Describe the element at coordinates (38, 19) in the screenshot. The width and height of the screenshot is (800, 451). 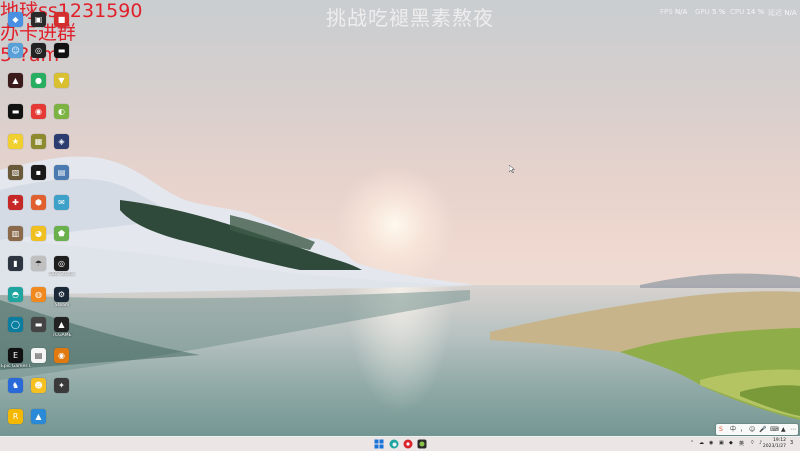
I see `app-icon: ▣` at that location.